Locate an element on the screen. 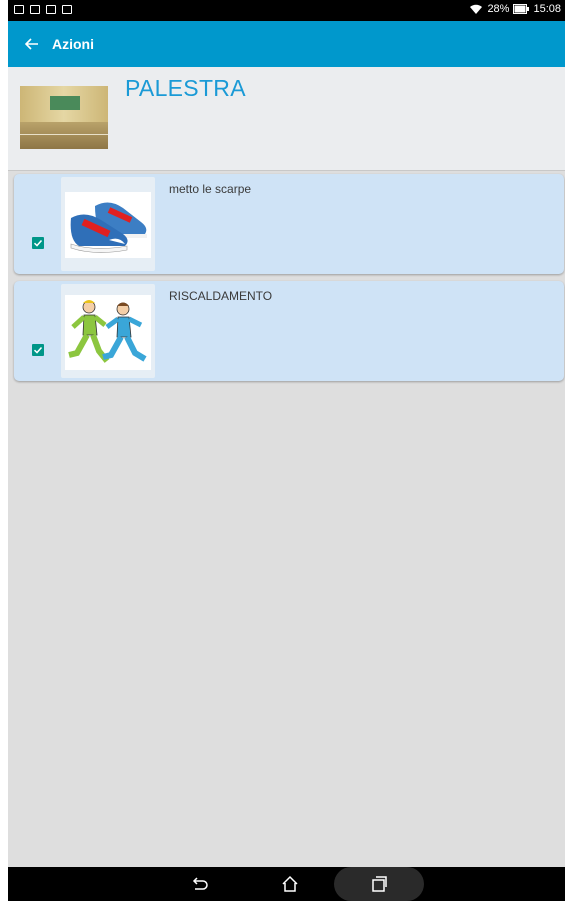  status-right: 28% 15:08 is located at coordinates (515, 9).